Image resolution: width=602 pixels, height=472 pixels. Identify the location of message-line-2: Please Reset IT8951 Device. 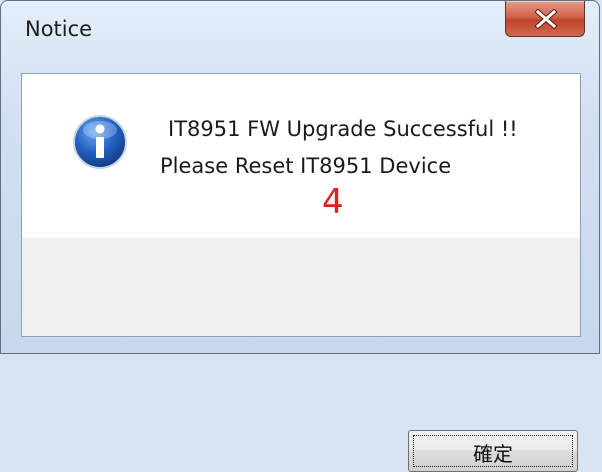
(306, 166).